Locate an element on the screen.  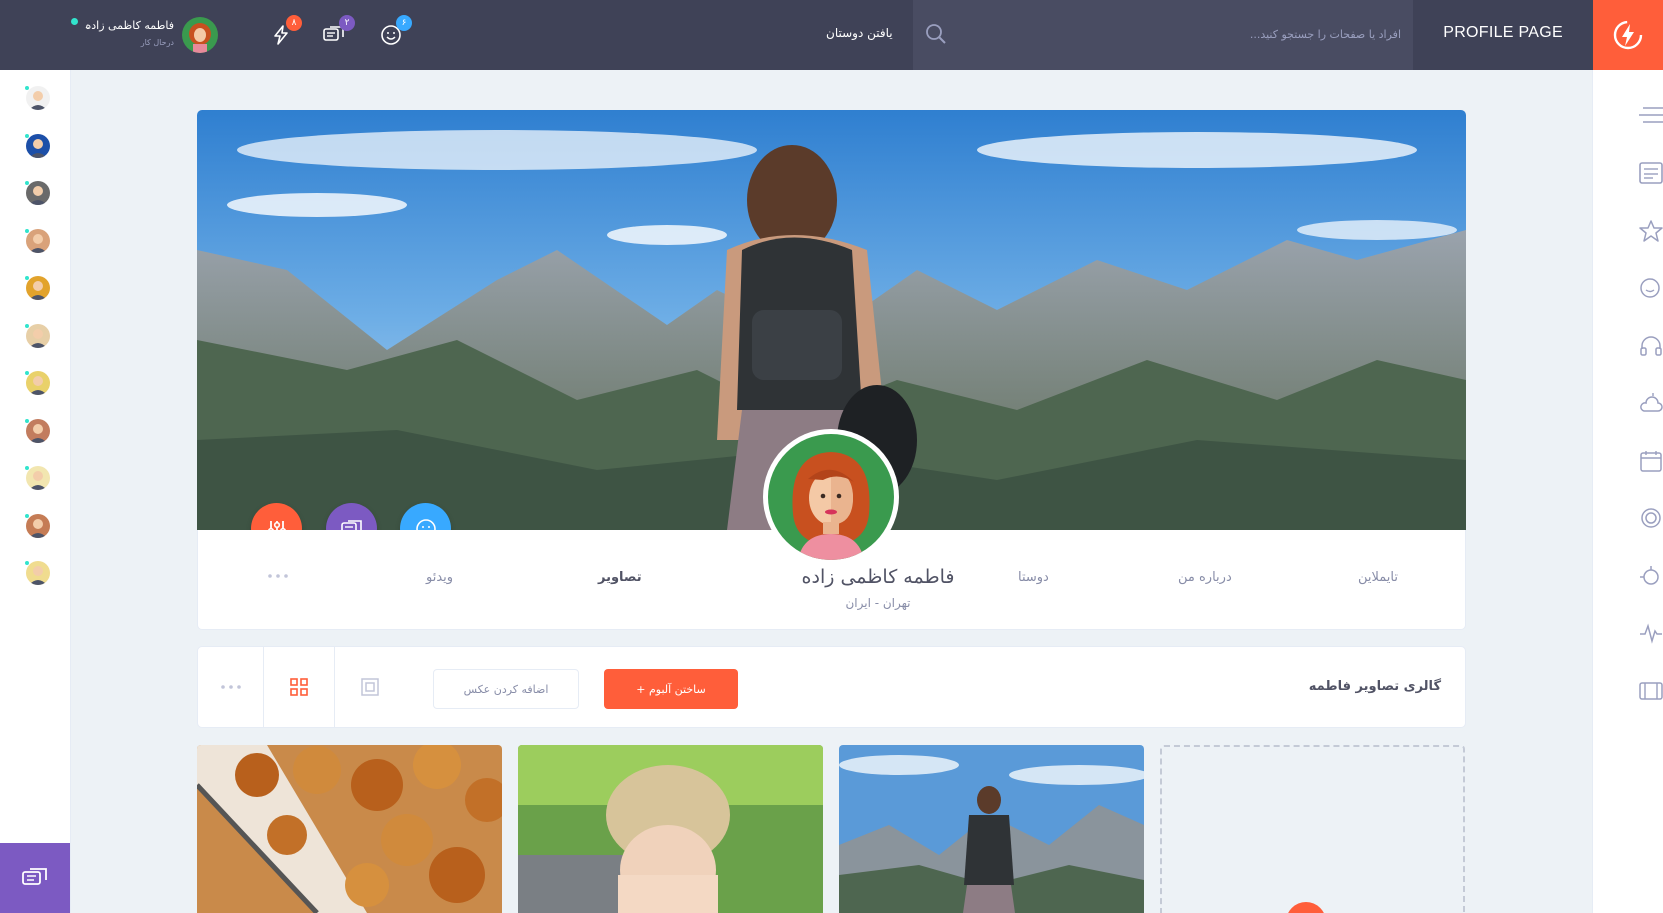
tab-about: درباره من is located at coordinates (1205, 577).